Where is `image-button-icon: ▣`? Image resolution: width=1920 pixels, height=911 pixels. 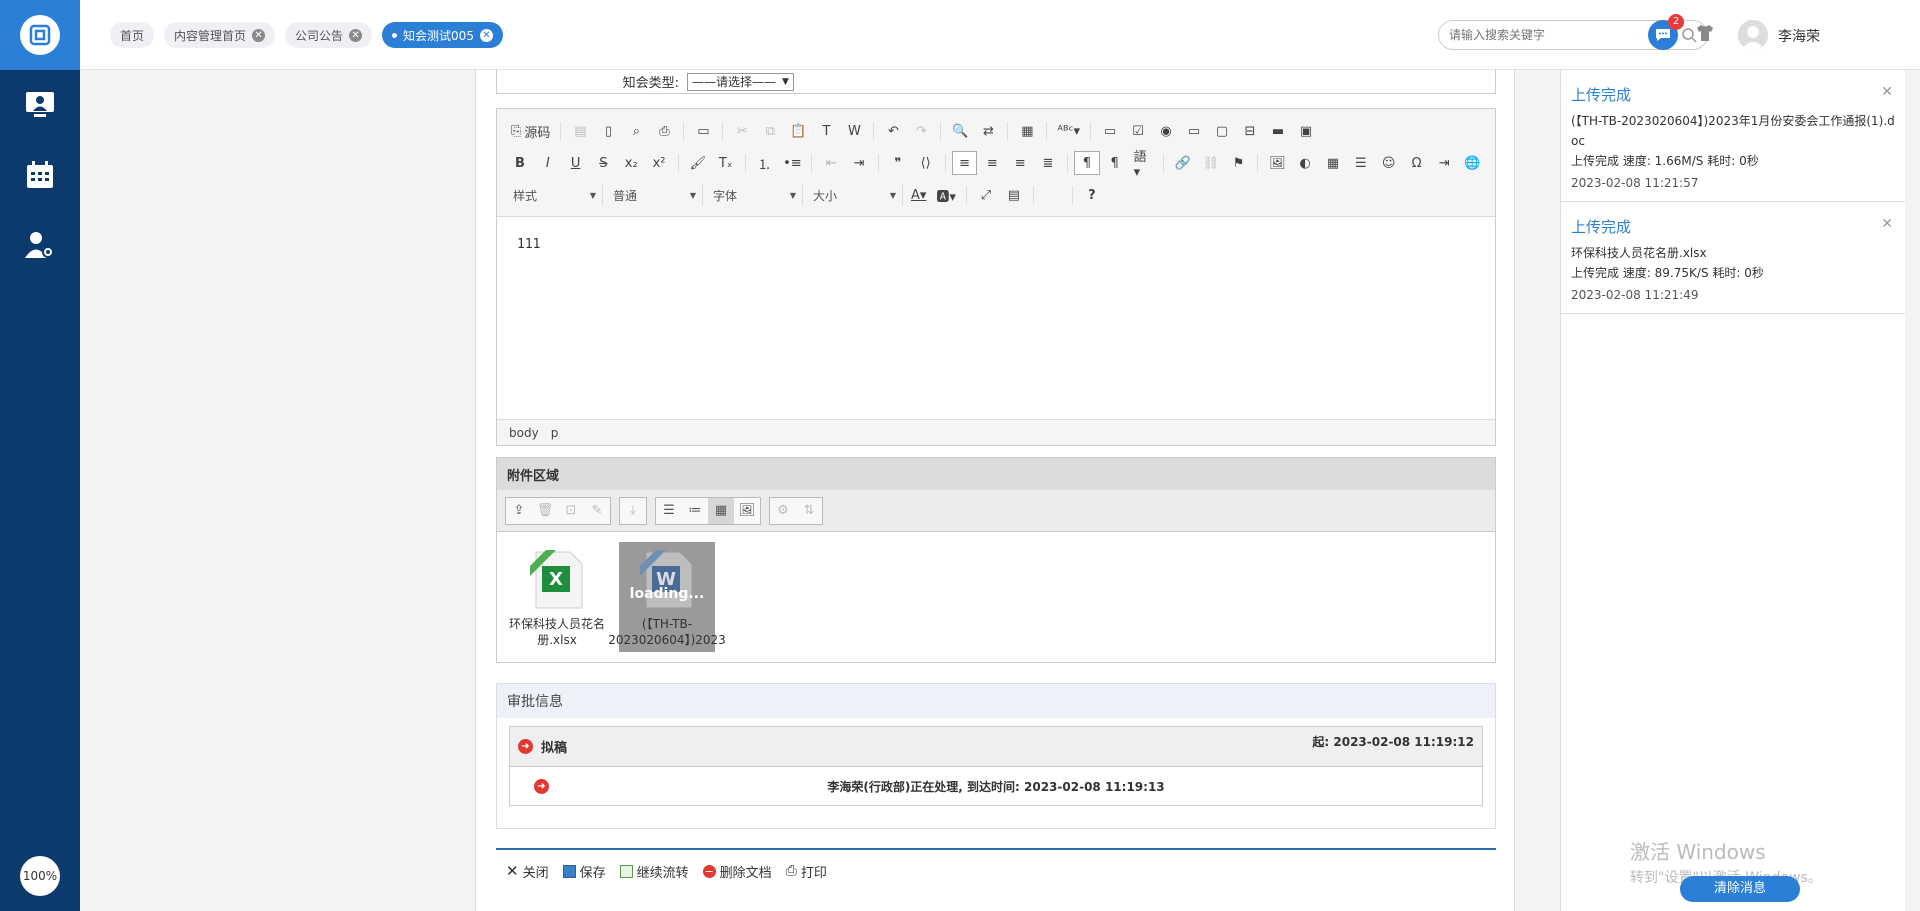 image-button-icon: ▣ is located at coordinates (1306, 131).